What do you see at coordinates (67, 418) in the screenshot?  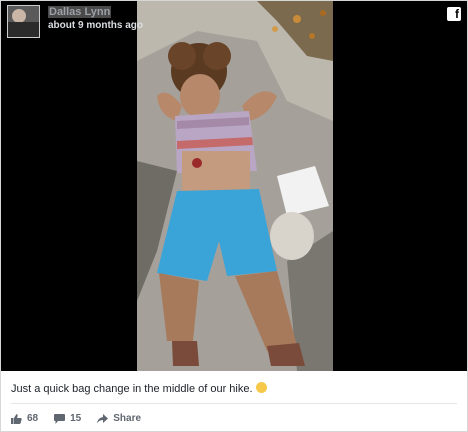 I see `comment-button: 15` at bounding box center [67, 418].